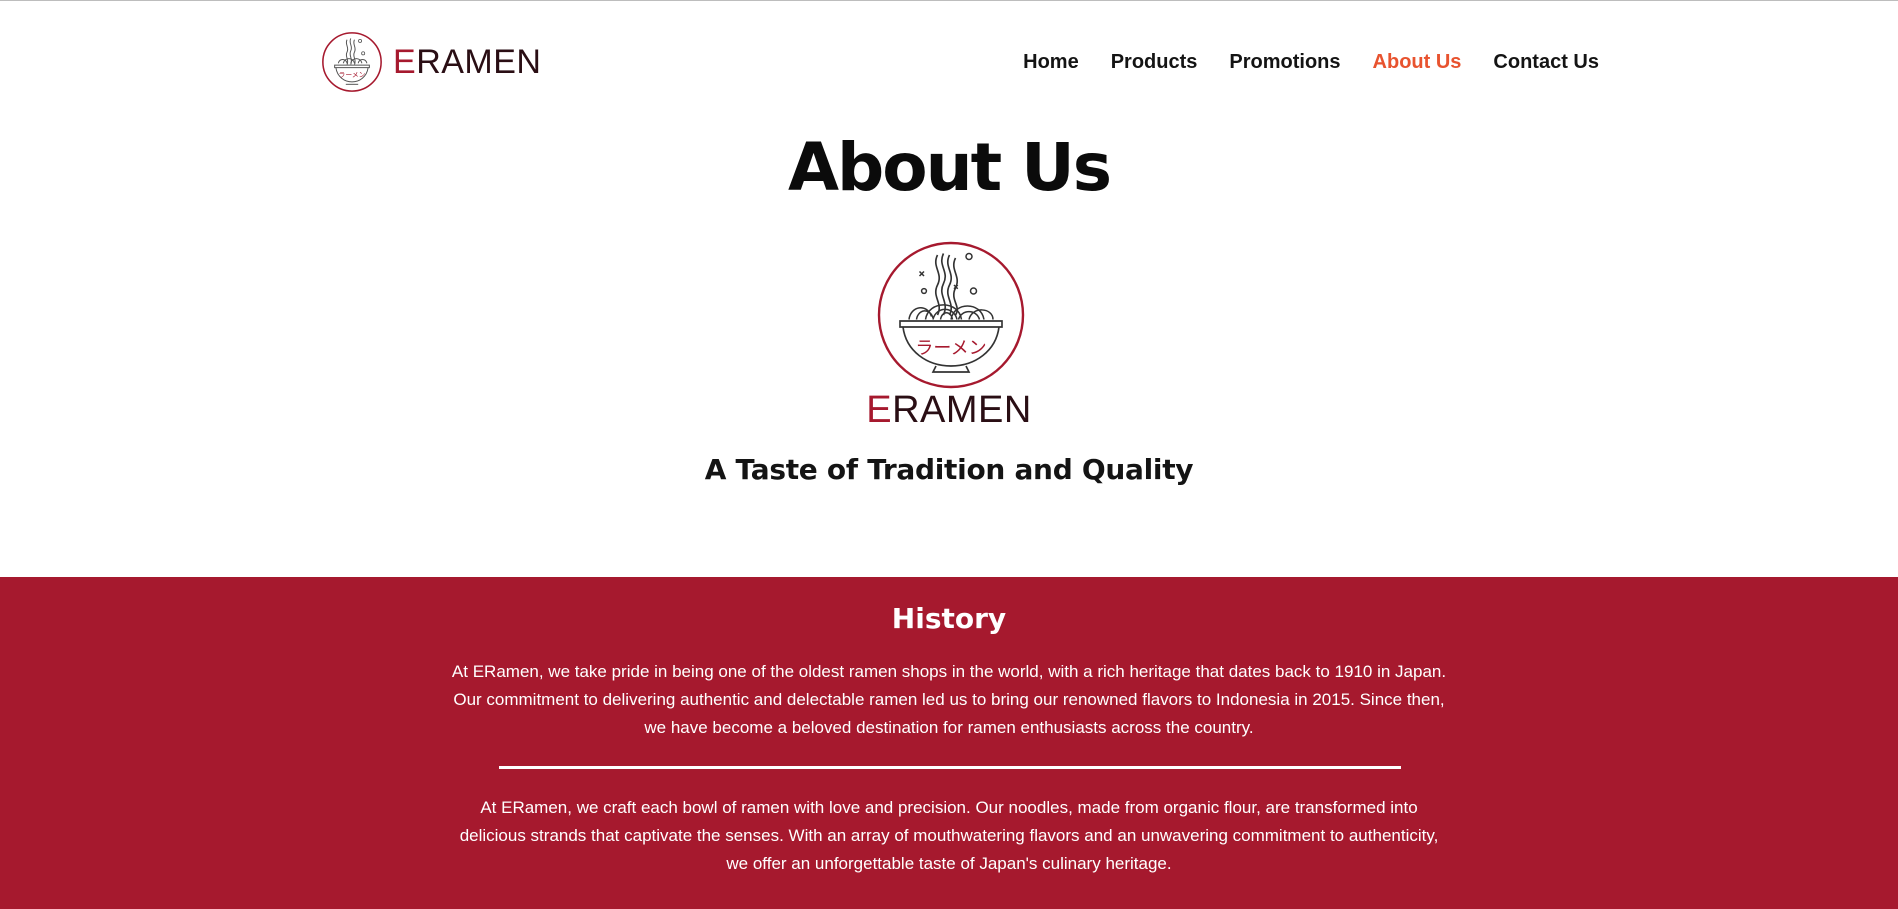 This screenshot has width=1898, height=909. Describe the element at coordinates (405, 62) in the screenshot. I see `brand-wordmark-initial: E` at that location.